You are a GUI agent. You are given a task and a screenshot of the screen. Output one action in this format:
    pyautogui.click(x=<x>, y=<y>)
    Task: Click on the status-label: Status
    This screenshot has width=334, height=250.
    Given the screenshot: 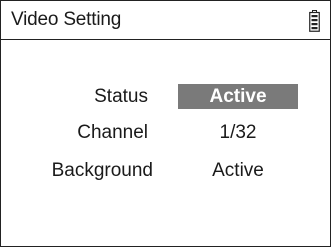 What is the action you would take?
    pyautogui.click(x=121, y=96)
    